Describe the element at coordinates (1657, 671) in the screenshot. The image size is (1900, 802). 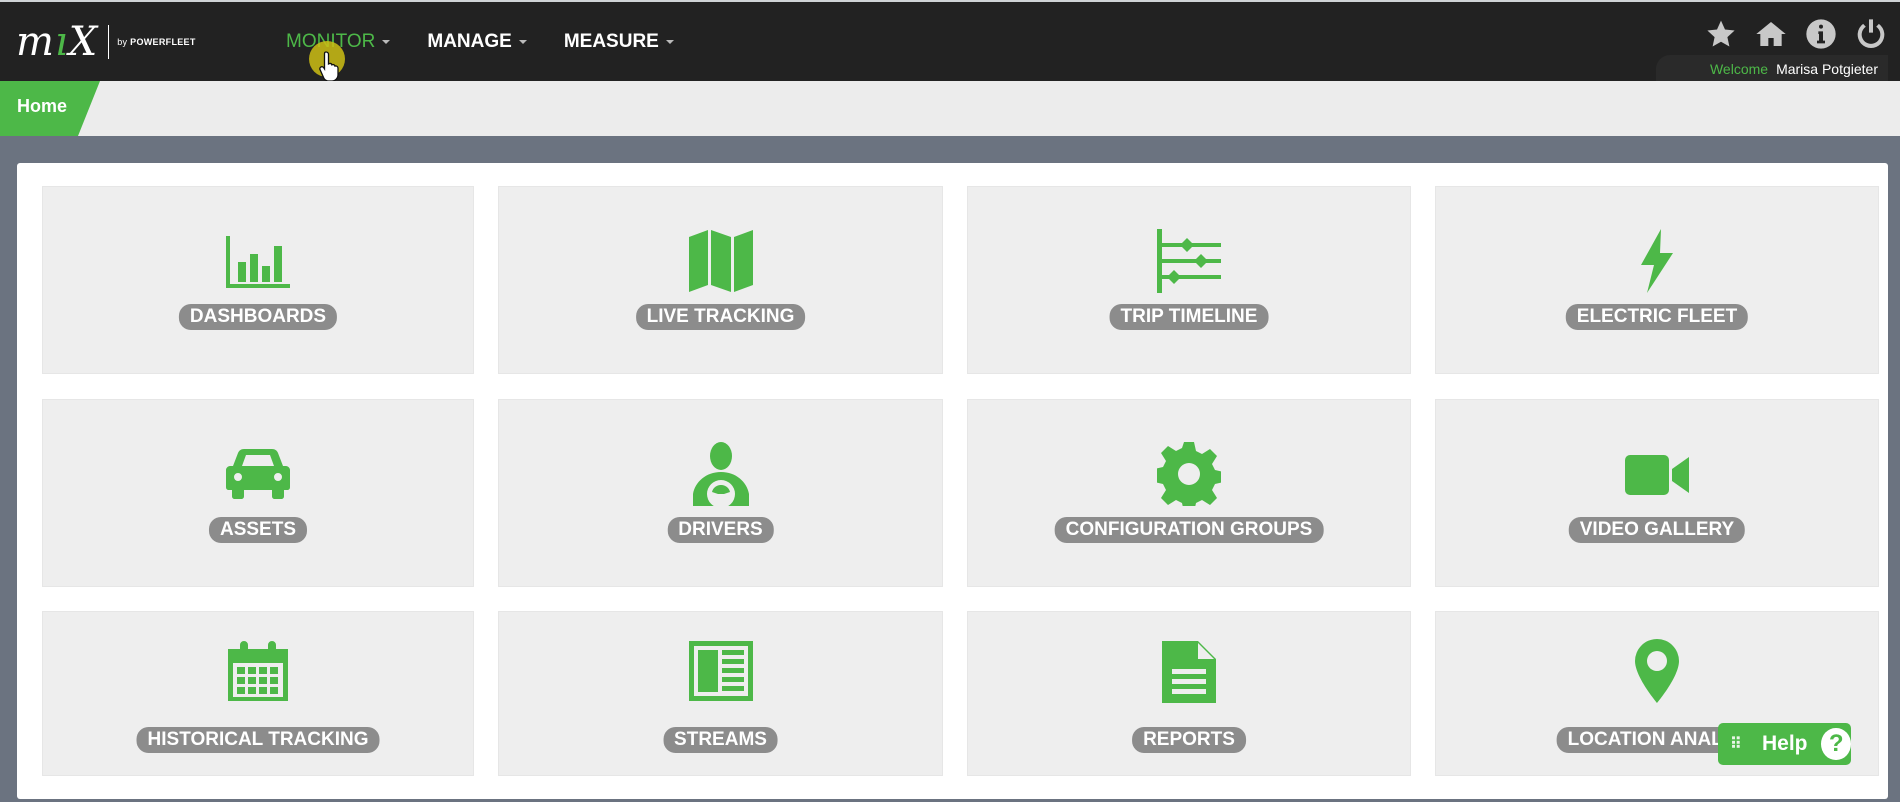
I see `map-pin-icon` at that location.